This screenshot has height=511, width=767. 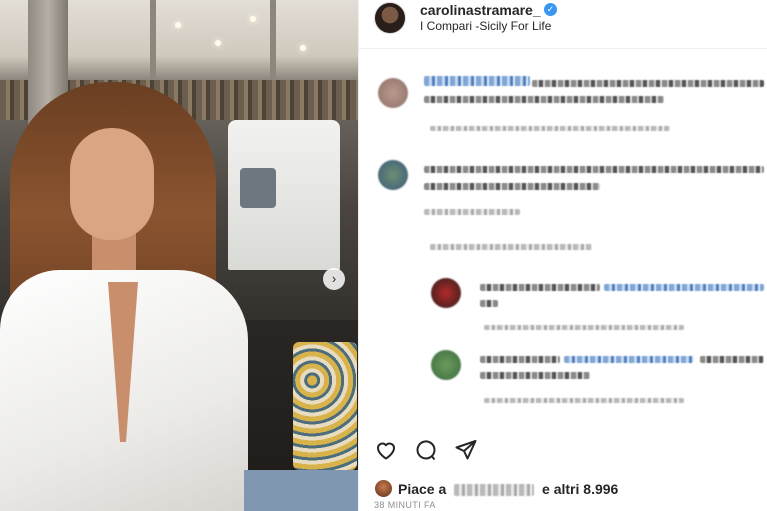 What do you see at coordinates (550, 9) in the screenshot?
I see `verified-badge-icon: ✓` at bounding box center [550, 9].